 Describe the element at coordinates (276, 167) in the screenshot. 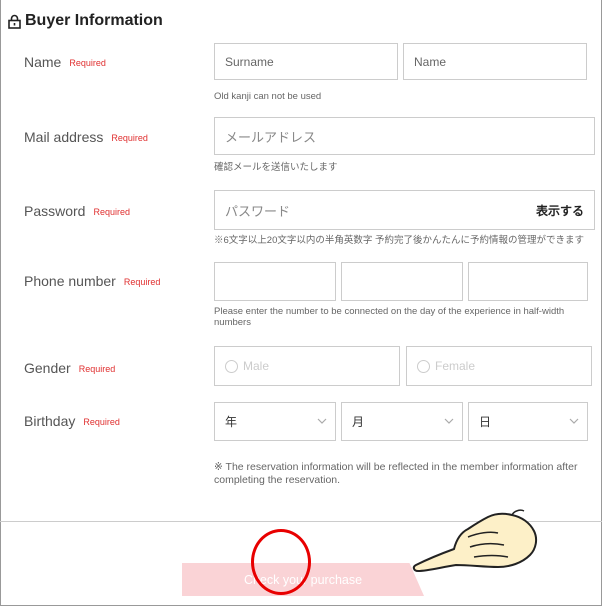

I see `mail-hint: 確認メールを送信いたします` at that location.